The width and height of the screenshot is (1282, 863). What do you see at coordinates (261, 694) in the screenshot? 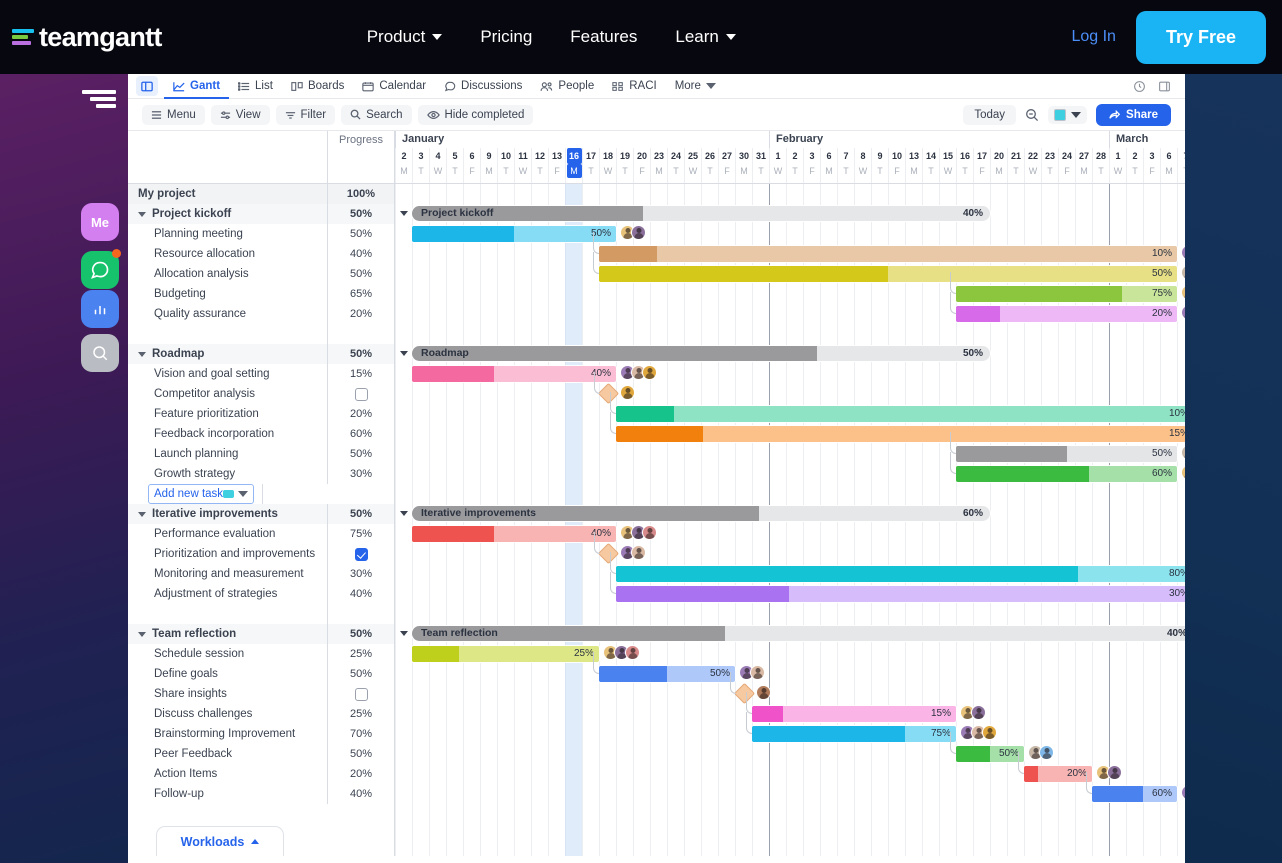
I see `task-row: Share insights` at bounding box center [261, 694].